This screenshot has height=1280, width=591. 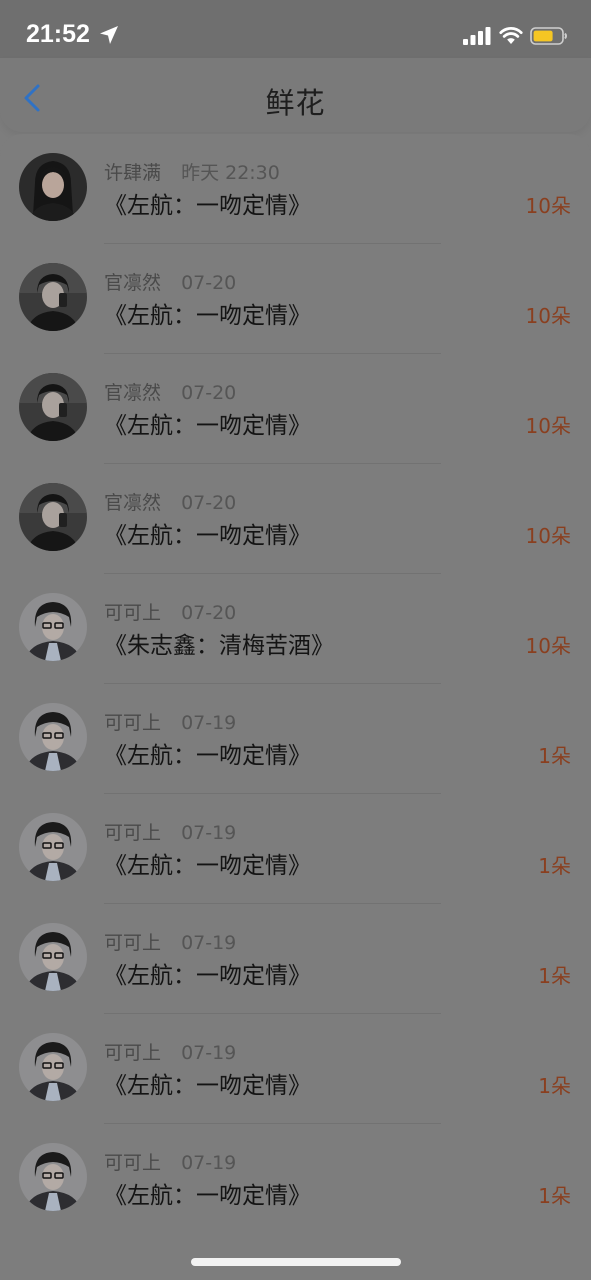 What do you see at coordinates (133, 173) in the screenshot?
I see `sender-name: 许肆满` at bounding box center [133, 173].